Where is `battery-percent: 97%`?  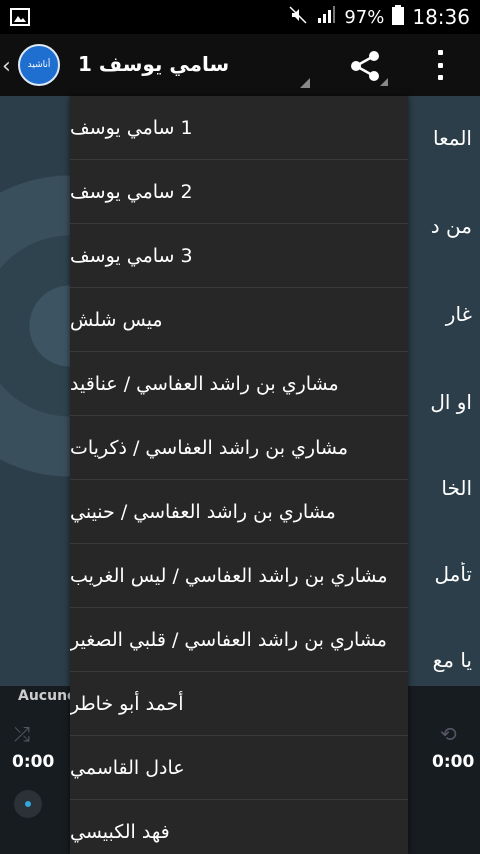 battery-percent: 97% is located at coordinates (364, 17).